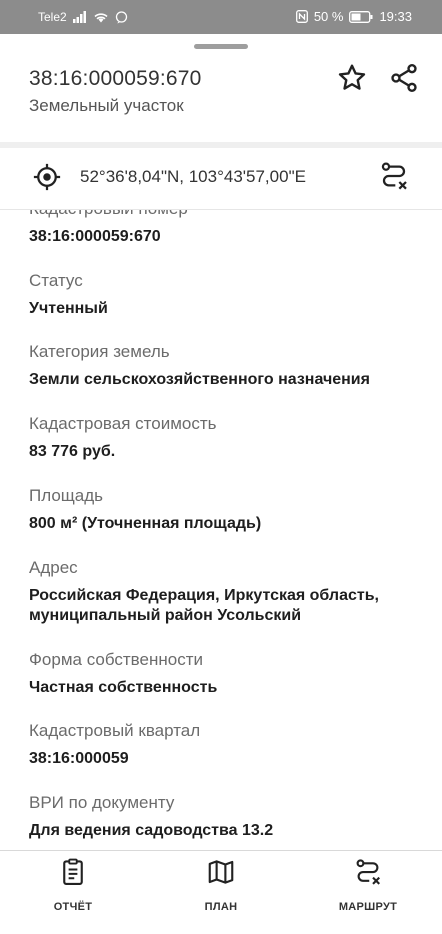  I want to click on battery-percent: 50 %, so click(328, 16).